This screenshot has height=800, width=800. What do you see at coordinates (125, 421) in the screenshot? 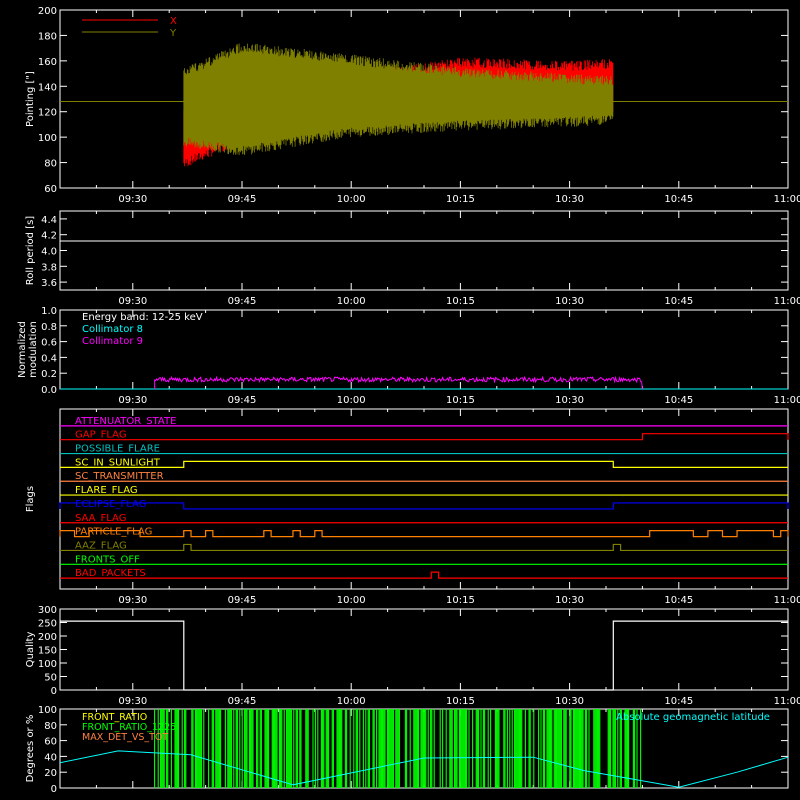
I see `flag-label: ATTENUATOR_STATE` at bounding box center [125, 421].